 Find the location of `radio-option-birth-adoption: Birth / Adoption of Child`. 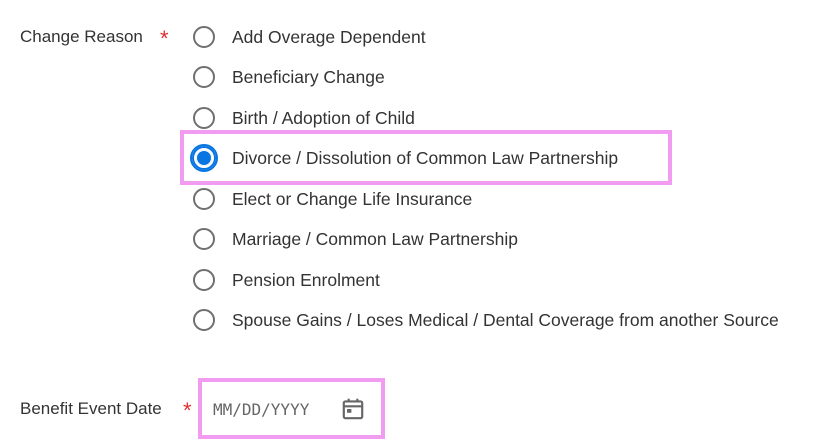

radio-option-birth-adoption: Birth / Adoption of Child is located at coordinates (304, 118).